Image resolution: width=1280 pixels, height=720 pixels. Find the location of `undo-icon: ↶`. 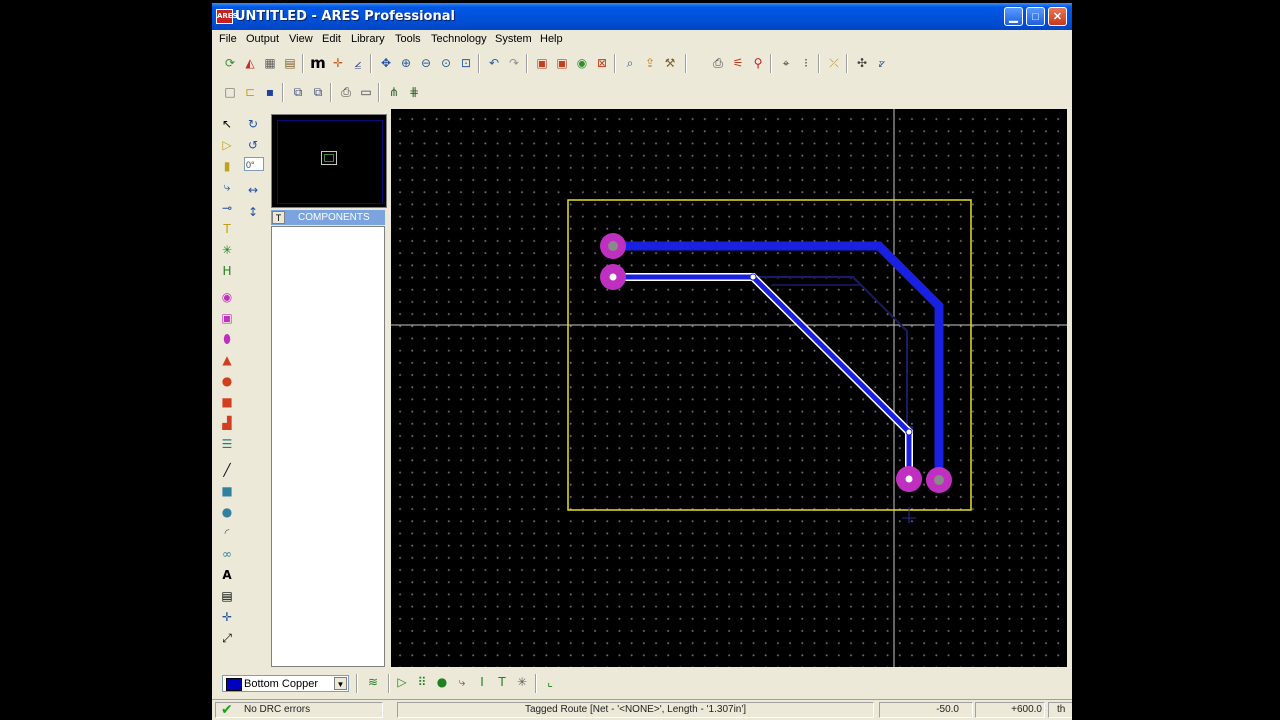

undo-icon: ↶ is located at coordinates (494, 63).